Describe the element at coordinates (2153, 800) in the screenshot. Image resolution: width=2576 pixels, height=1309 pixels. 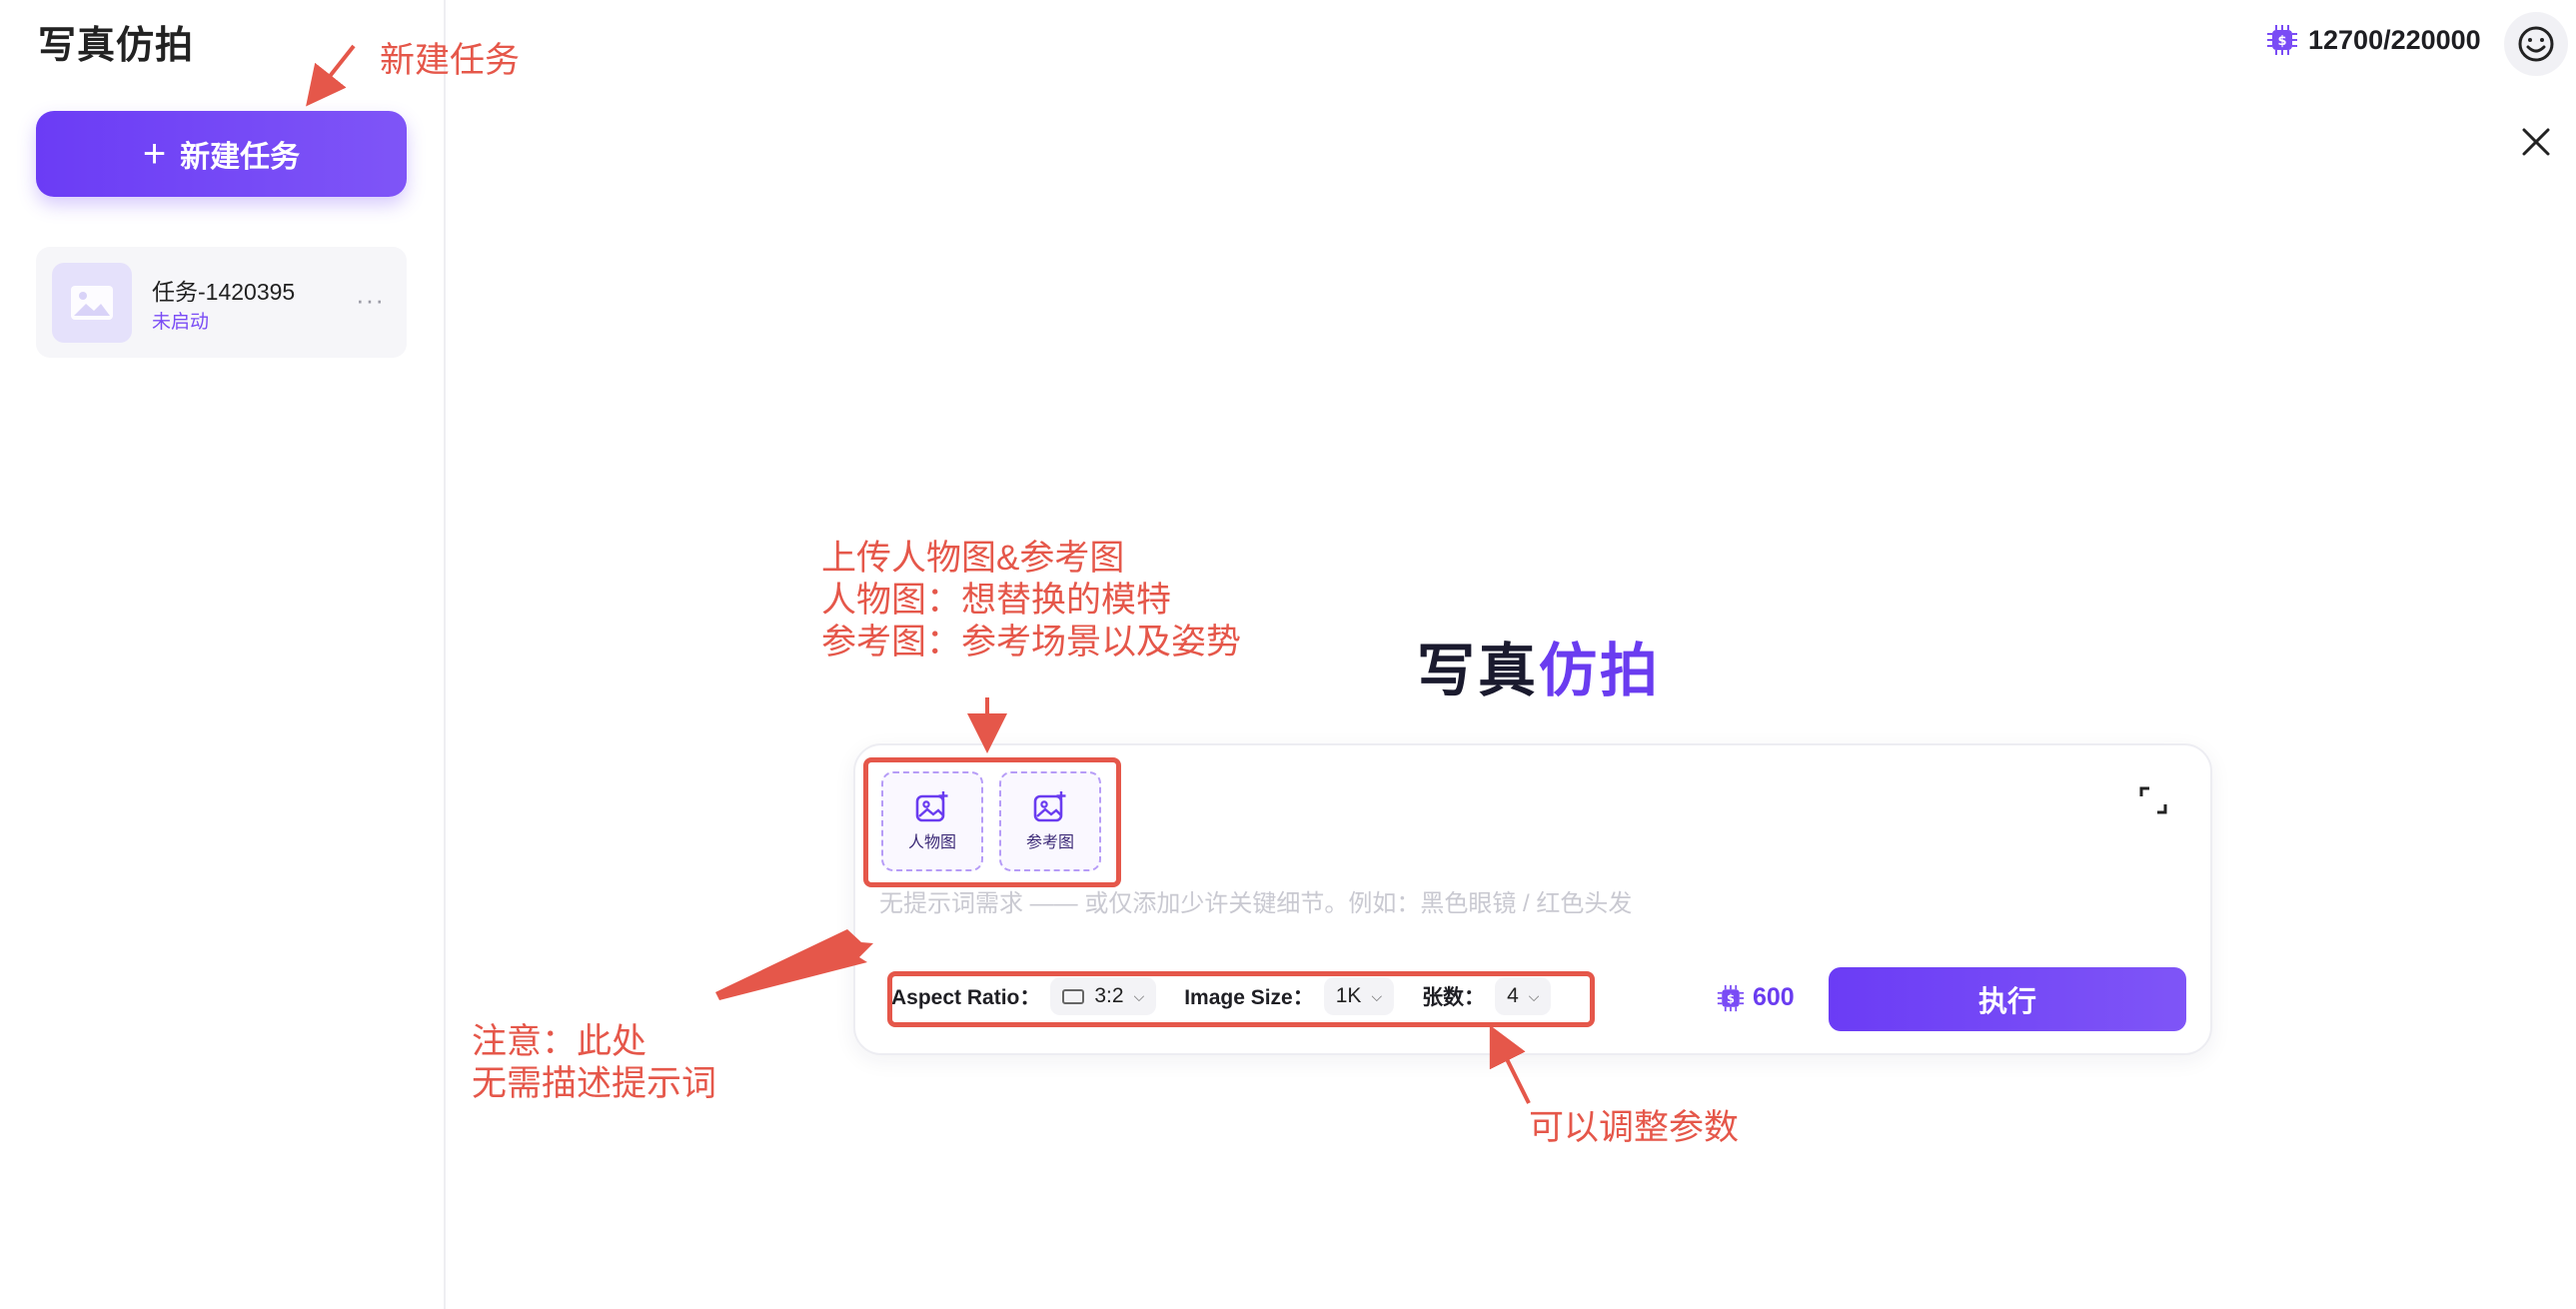
I see `expand-icon` at that location.